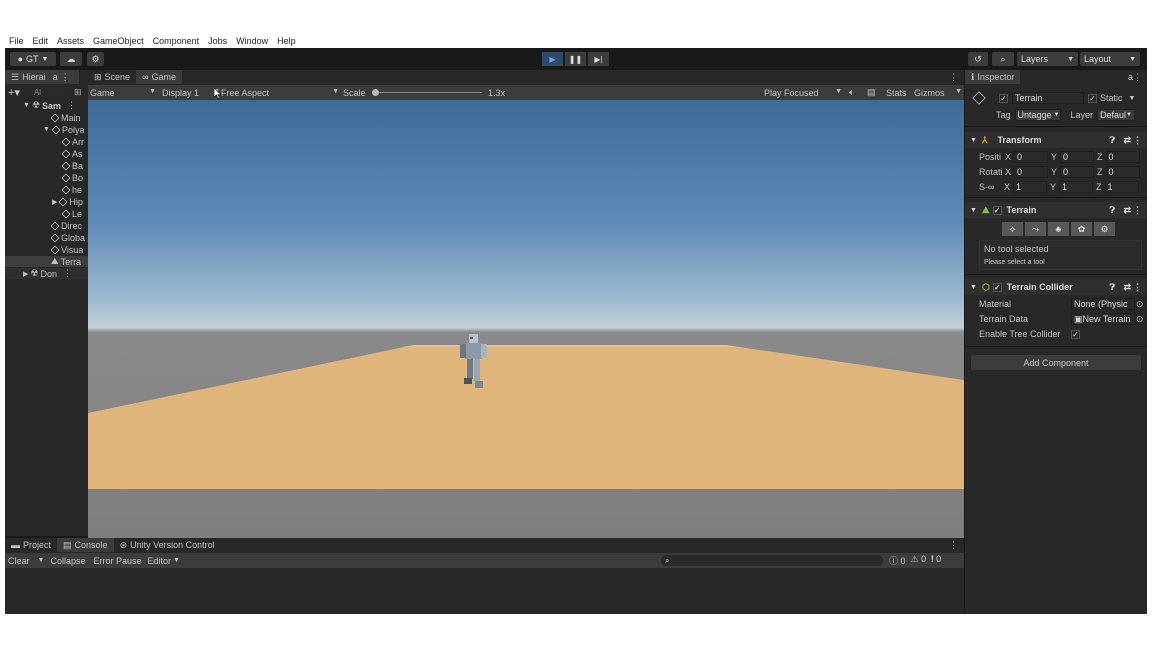 Image resolution: width=1152 pixels, height=648 pixels. What do you see at coordinates (118, 41) in the screenshot?
I see `menu-gameobject: GameObject` at bounding box center [118, 41].